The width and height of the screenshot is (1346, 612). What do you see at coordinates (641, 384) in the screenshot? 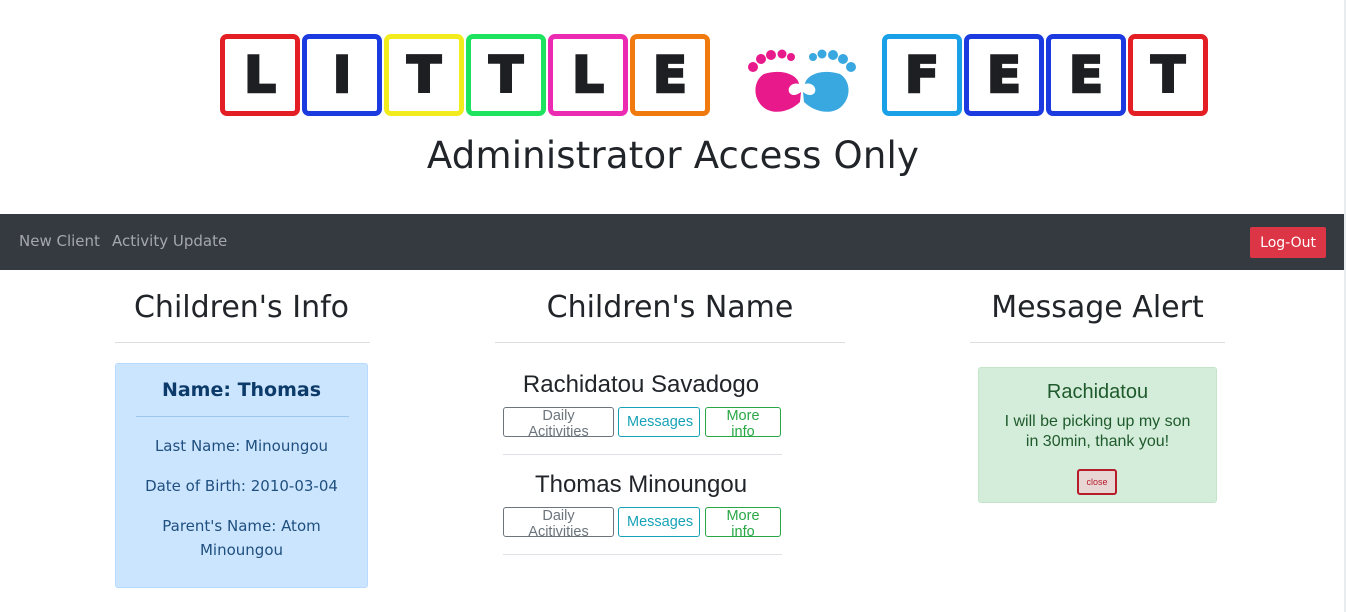
I see `child-list-name: Rachidatou Savadogo` at bounding box center [641, 384].